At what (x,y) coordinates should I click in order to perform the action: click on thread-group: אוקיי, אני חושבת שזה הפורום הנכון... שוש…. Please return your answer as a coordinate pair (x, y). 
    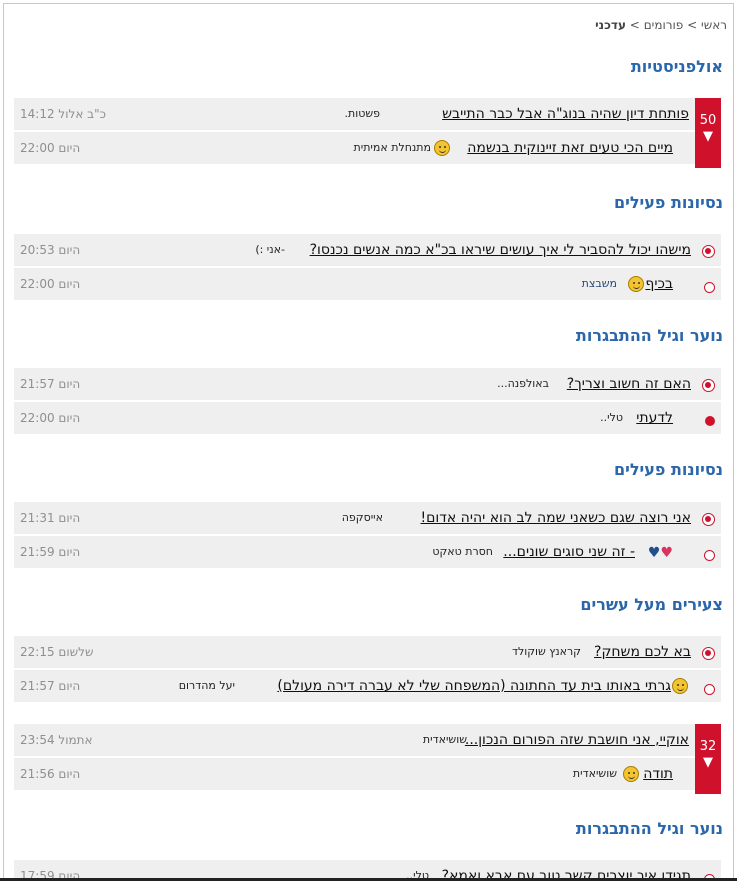
    Looking at the image, I should click on (367, 759).